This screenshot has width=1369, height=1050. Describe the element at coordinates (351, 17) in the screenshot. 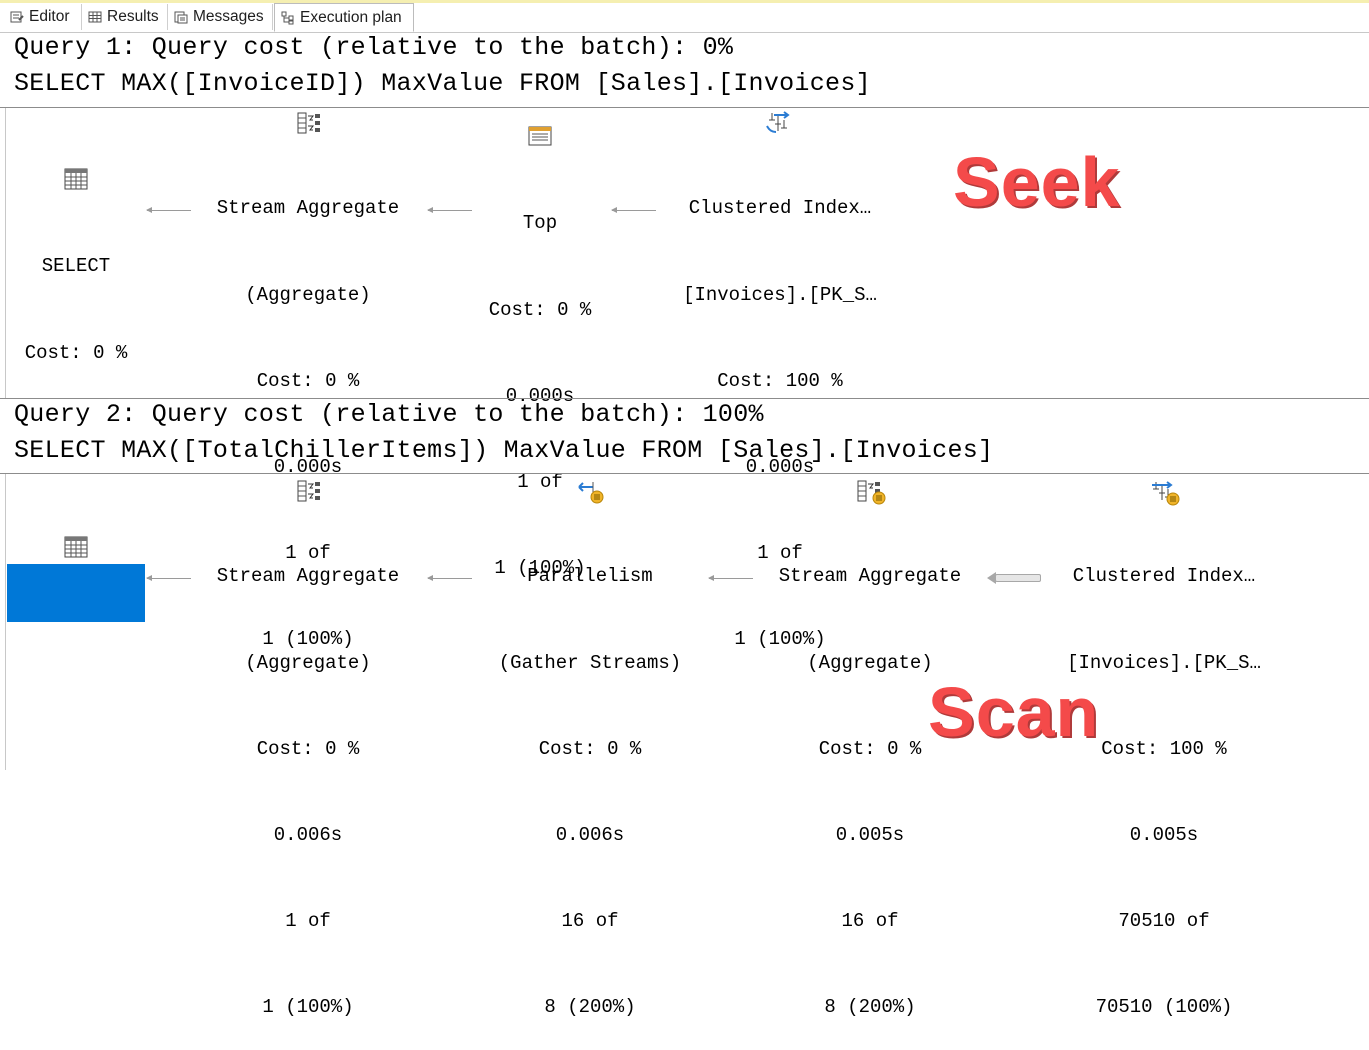

I see `tab-execution-plan-label: Execution plan` at that location.